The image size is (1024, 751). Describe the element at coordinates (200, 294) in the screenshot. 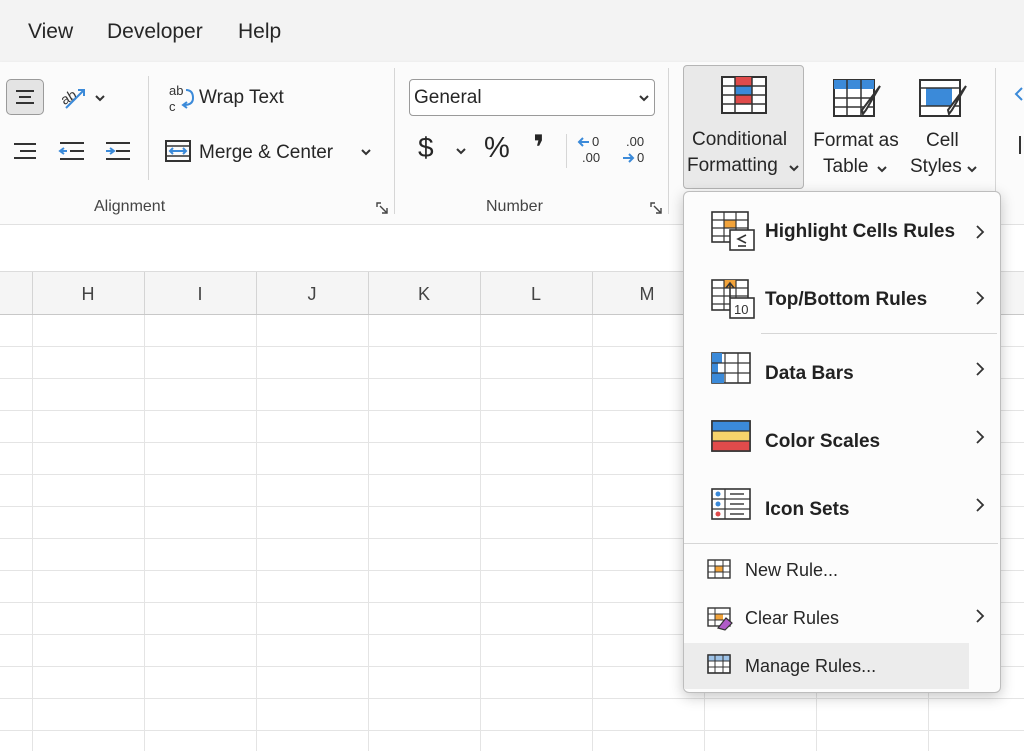

I see `column-header-i: I` at that location.